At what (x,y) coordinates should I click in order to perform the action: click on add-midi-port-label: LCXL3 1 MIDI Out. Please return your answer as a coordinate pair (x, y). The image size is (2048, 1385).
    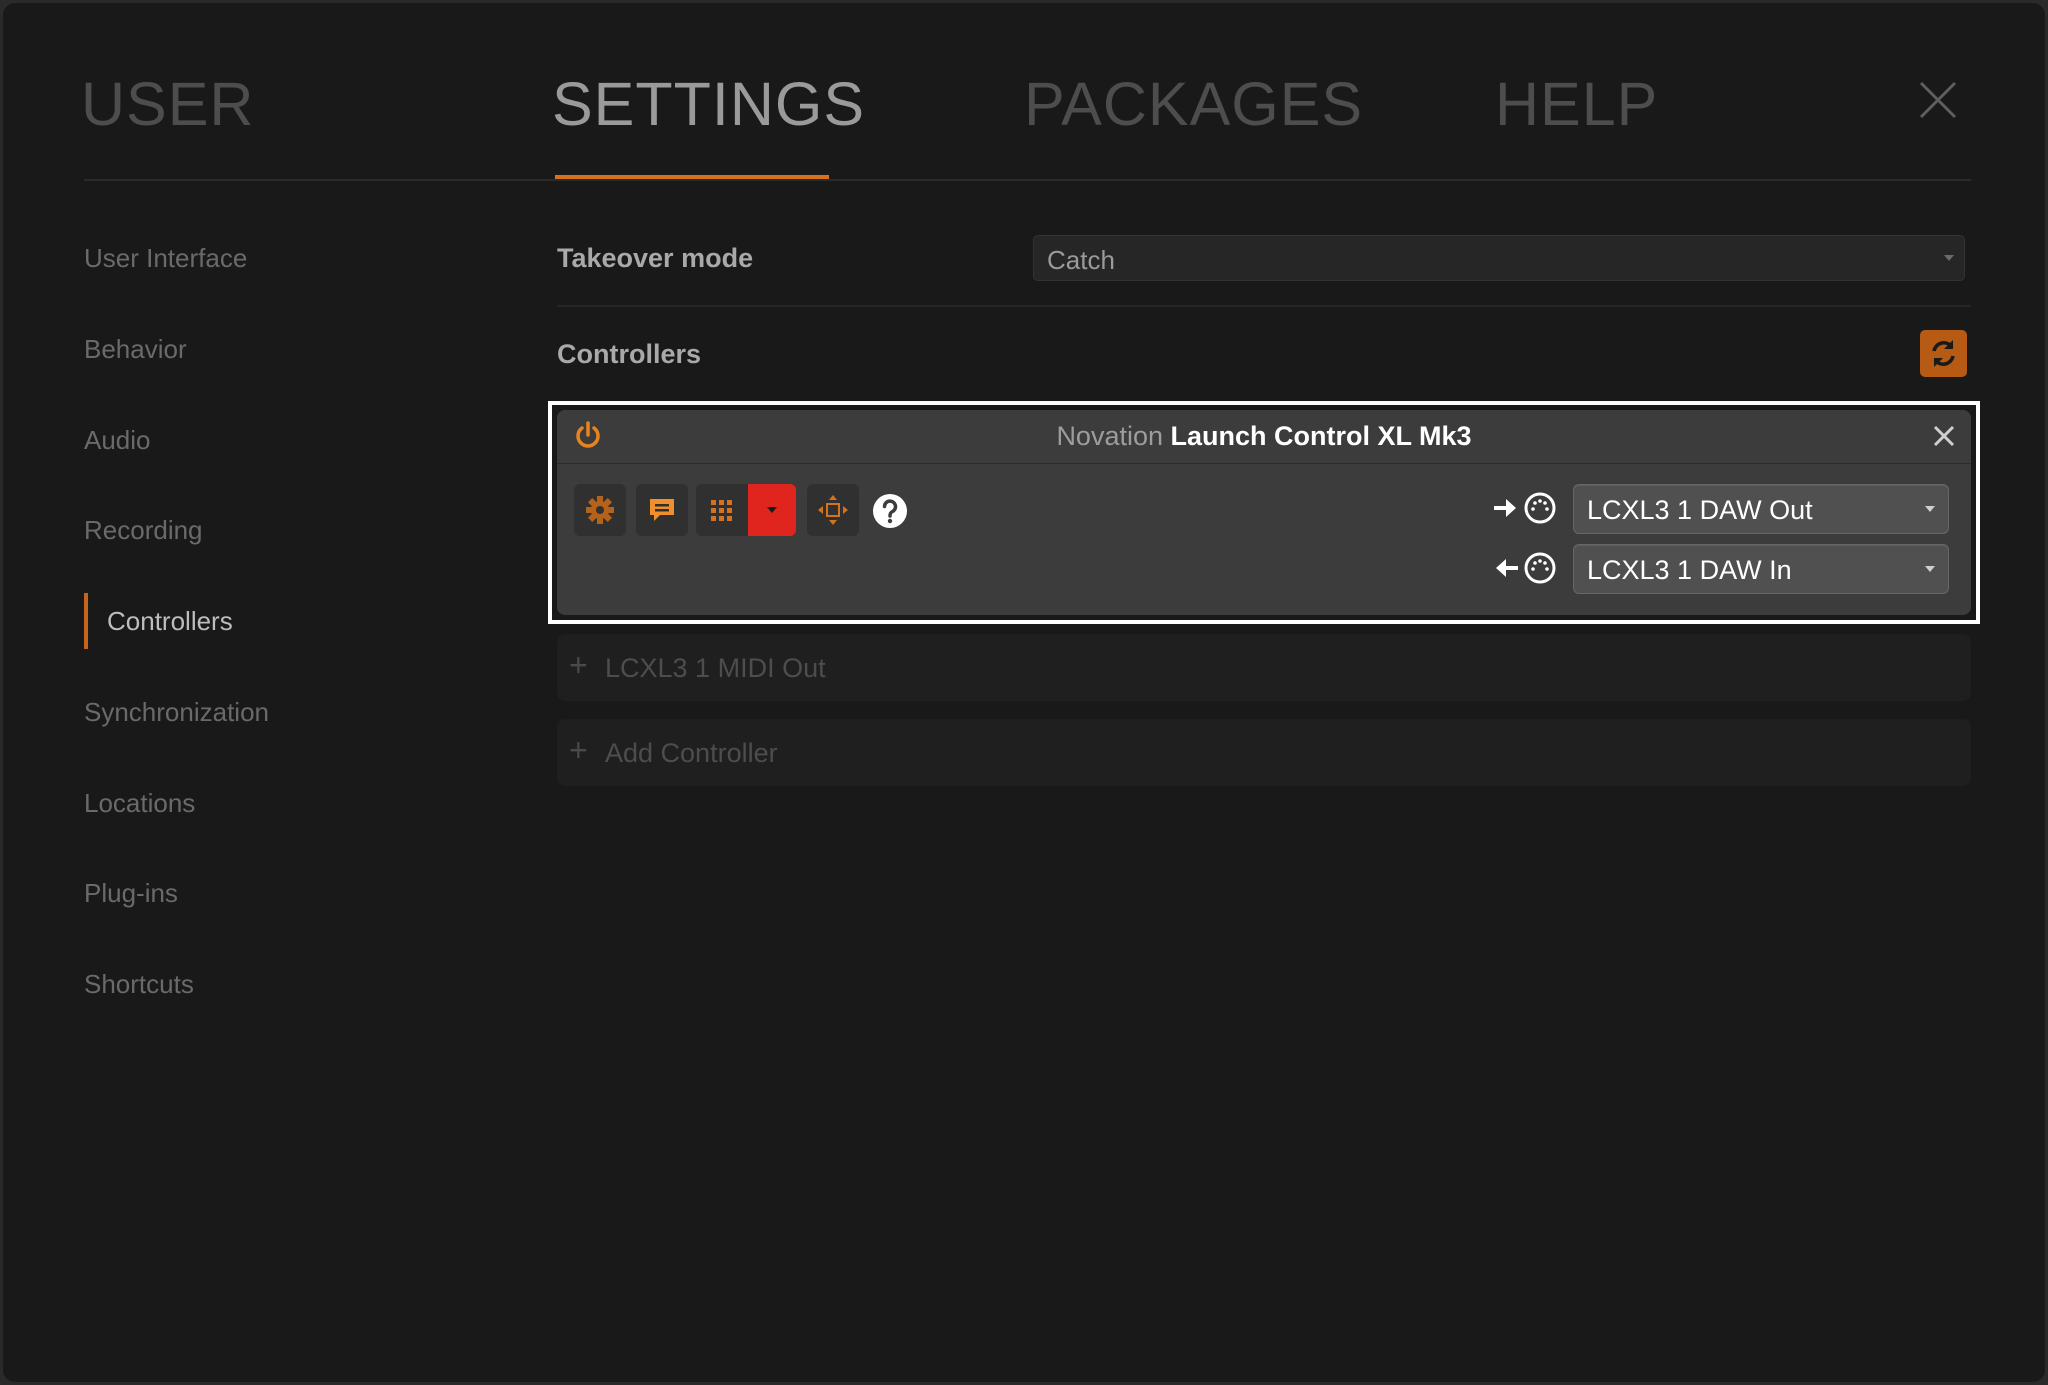
    Looking at the image, I should click on (715, 668).